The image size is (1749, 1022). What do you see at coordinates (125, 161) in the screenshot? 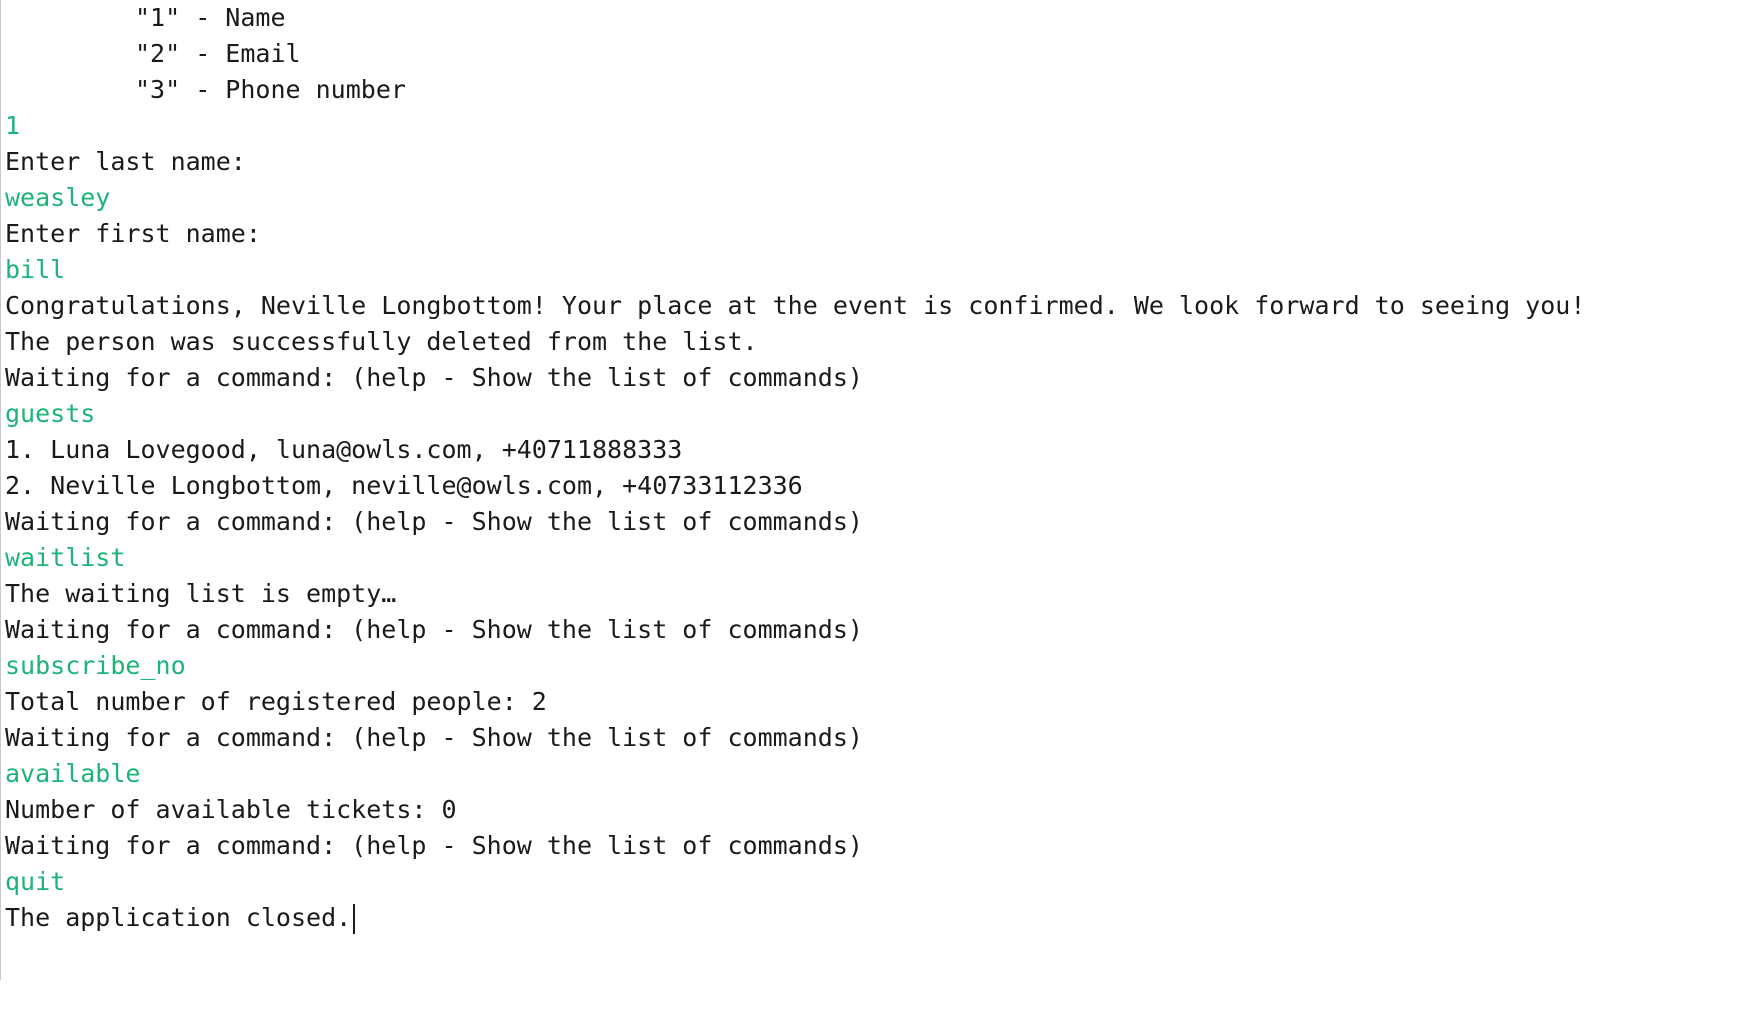
I see `console-line-text: Enter last name:` at bounding box center [125, 161].